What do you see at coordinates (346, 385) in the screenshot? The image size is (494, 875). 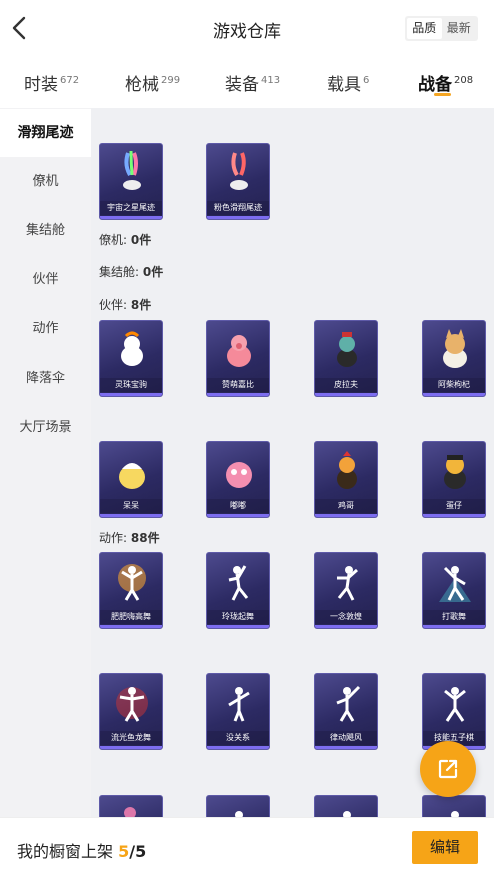 I see `item-name: 皮拉夫` at bounding box center [346, 385].